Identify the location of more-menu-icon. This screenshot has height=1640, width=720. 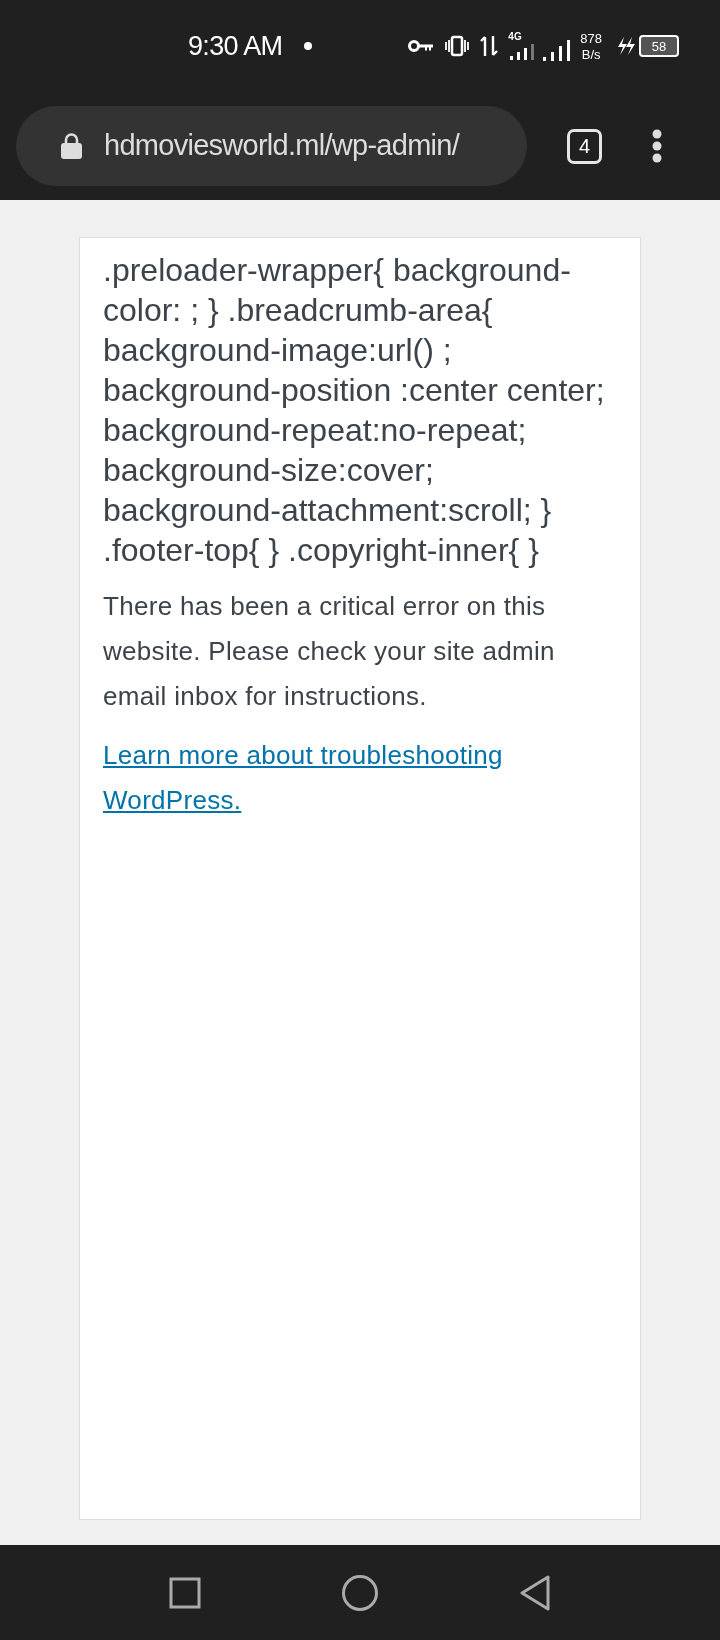
(657, 146).